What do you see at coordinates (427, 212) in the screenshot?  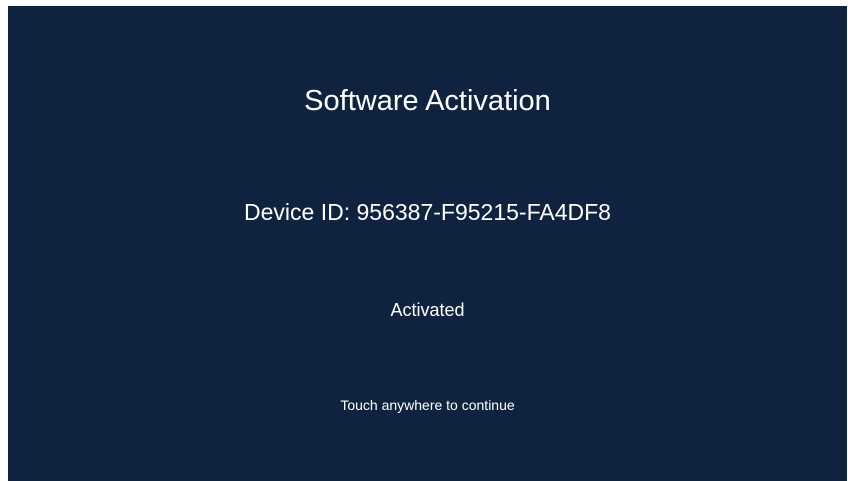 I see `device-id-label: Device ID: 956387-F95215-FA4DF8` at bounding box center [427, 212].